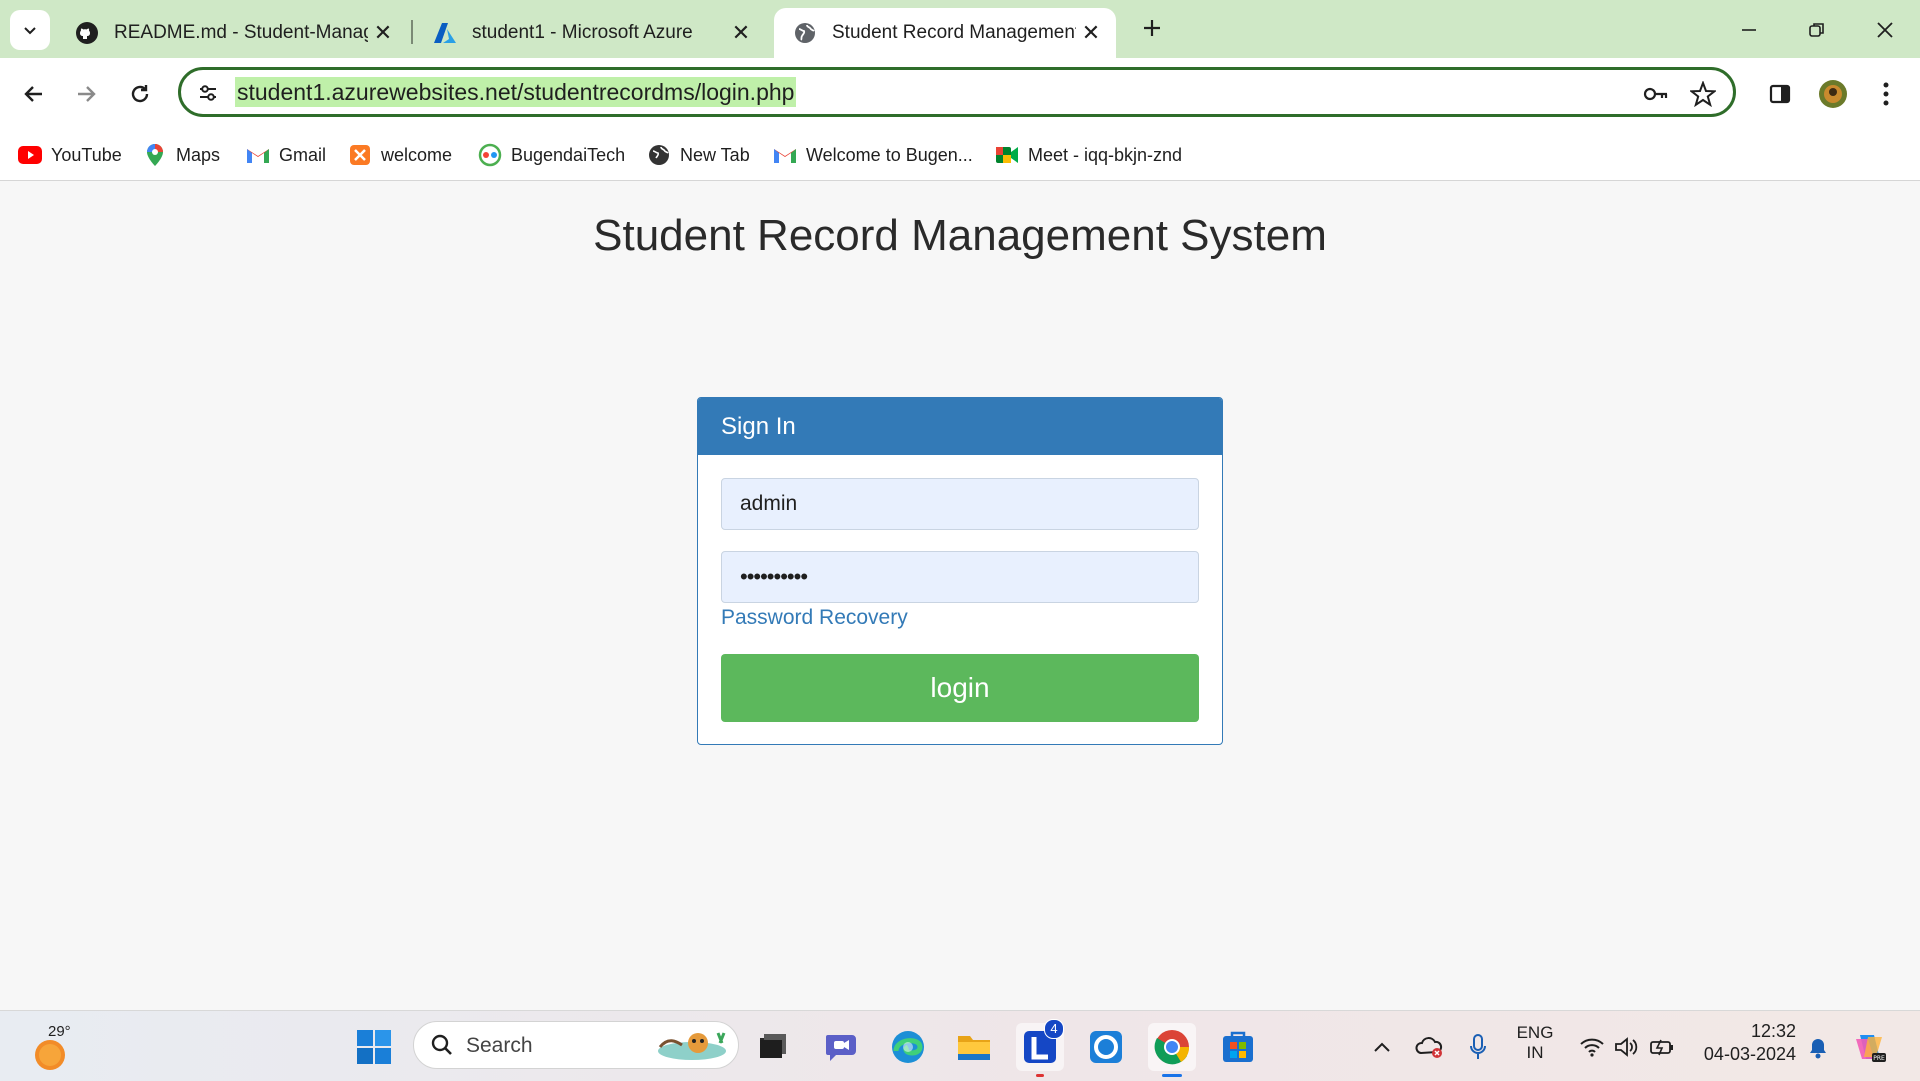  Describe the element at coordinates (1746, 1043) in the screenshot. I see `clock: 12:32 04-03-2024` at that location.